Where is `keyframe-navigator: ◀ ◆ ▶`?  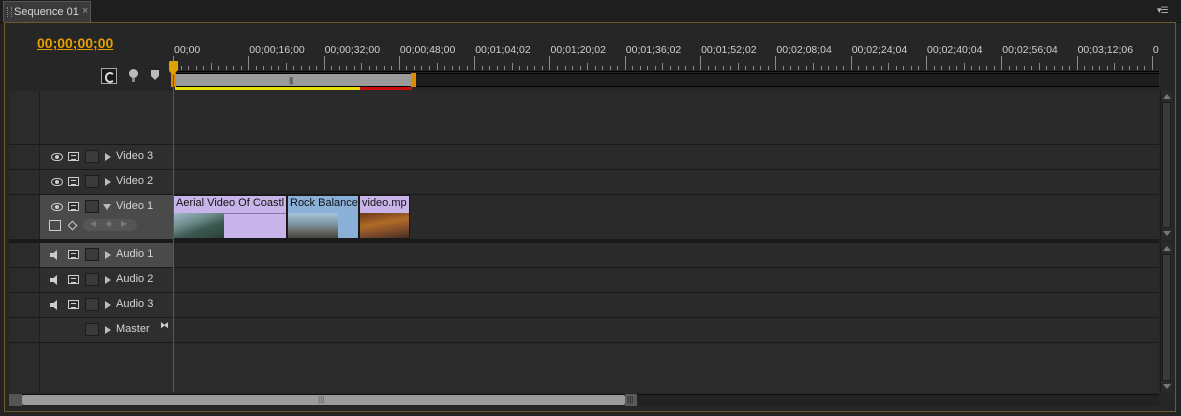
keyframe-navigator: ◀ ◆ ▶ is located at coordinates (110, 225).